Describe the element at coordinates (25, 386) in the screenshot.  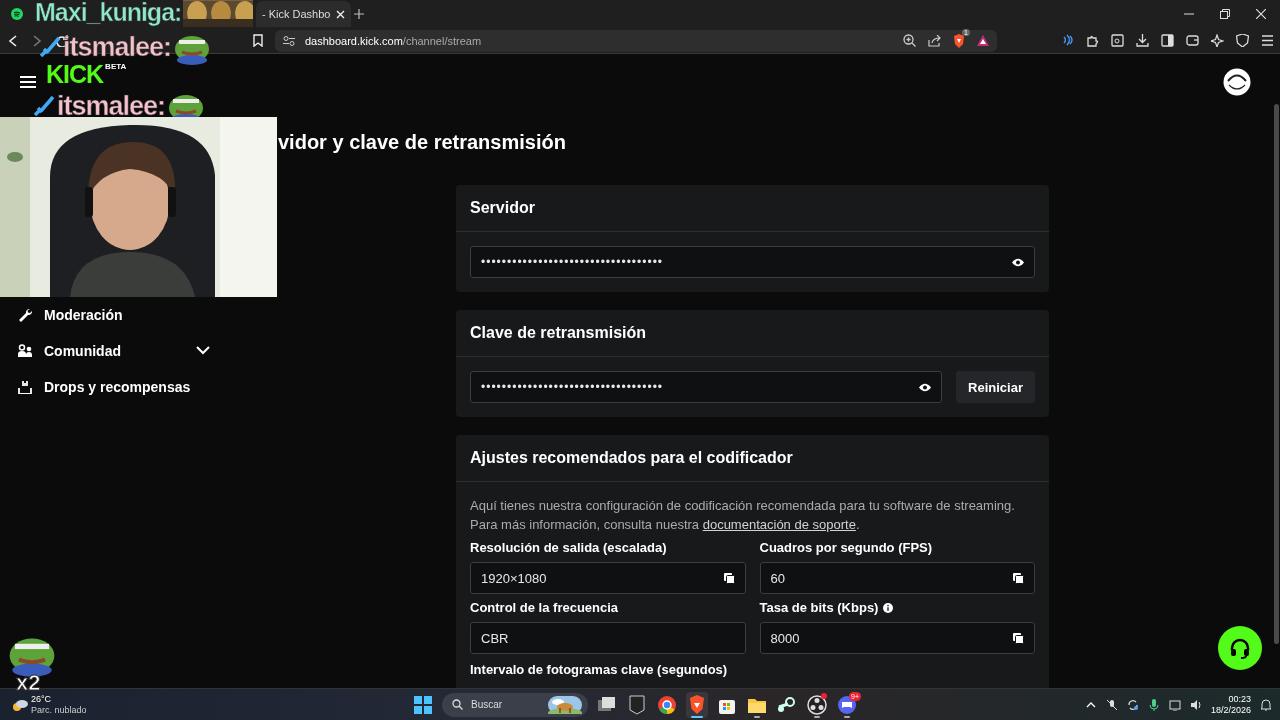
I see `drops-icon` at that location.